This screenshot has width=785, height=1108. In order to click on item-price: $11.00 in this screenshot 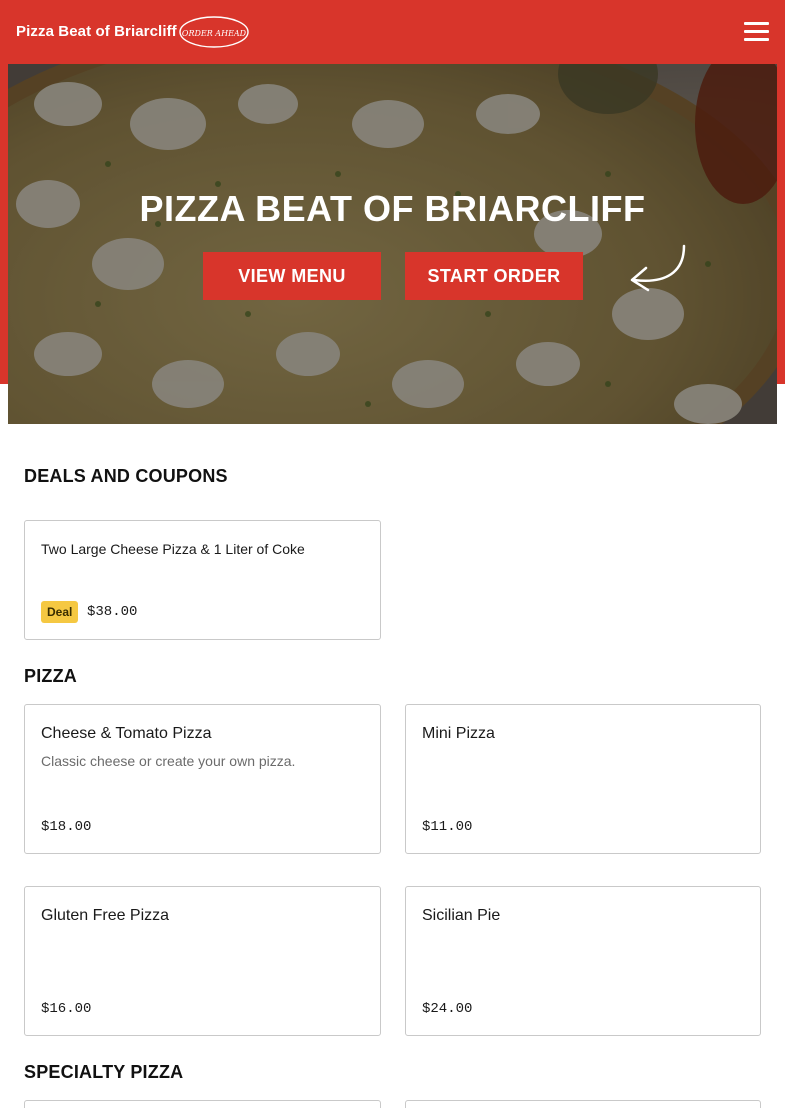, I will do `click(447, 827)`.